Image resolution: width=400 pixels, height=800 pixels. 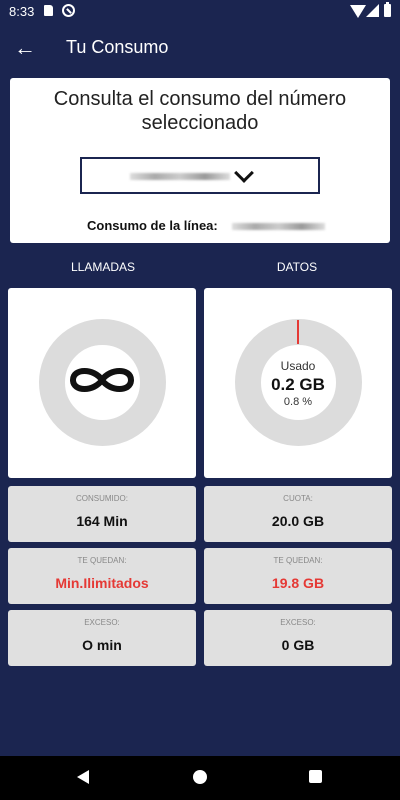 I want to click on line-number-redacted, so click(x=278, y=226).